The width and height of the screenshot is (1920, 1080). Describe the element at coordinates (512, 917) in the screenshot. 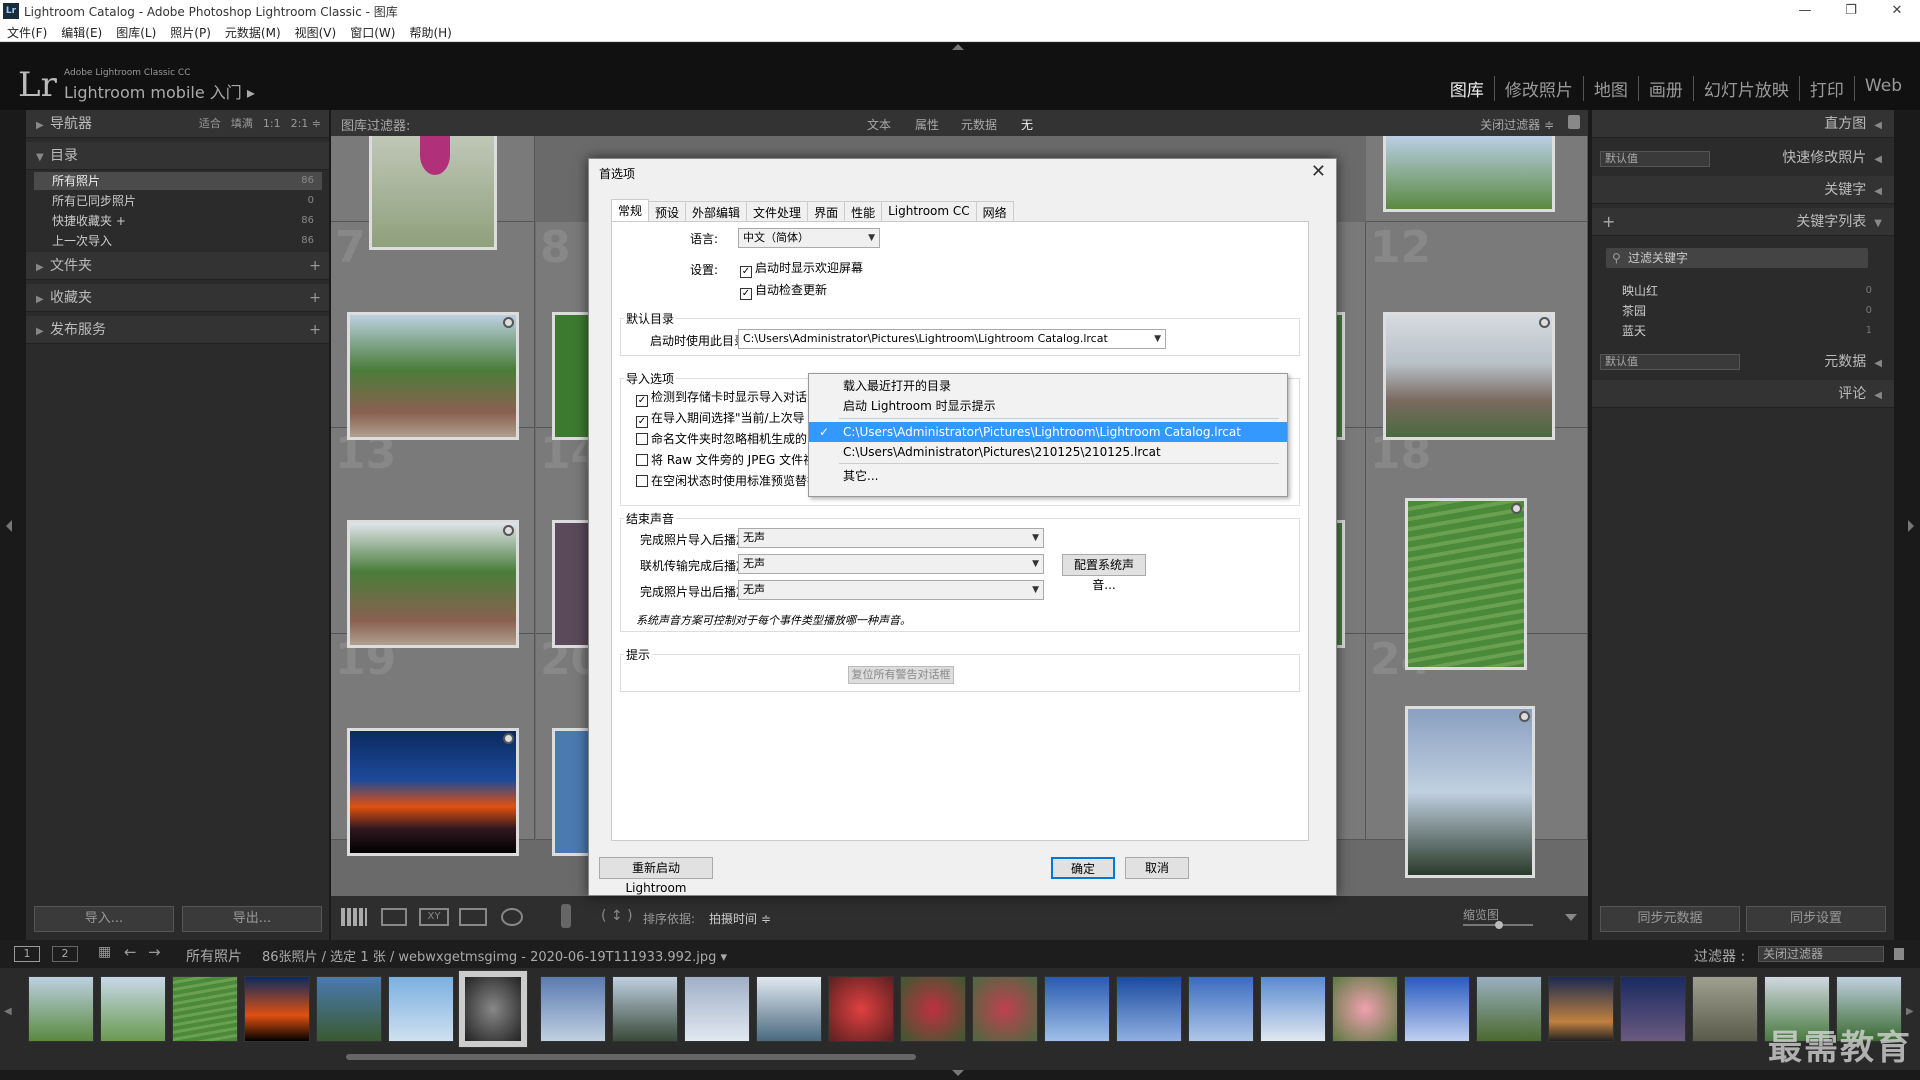

I see `people-view-icon` at that location.